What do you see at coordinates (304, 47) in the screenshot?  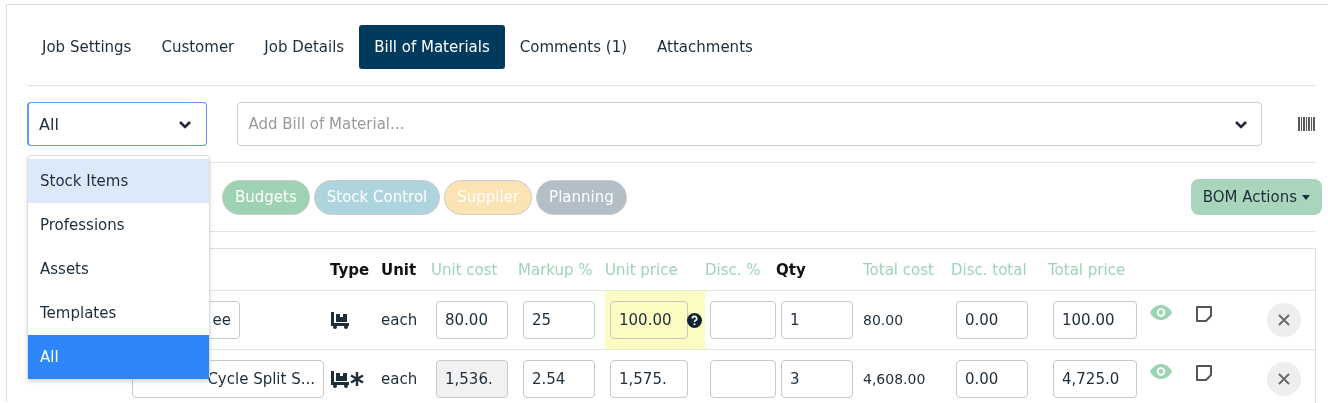 I see `tab: Job Details` at bounding box center [304, 47].